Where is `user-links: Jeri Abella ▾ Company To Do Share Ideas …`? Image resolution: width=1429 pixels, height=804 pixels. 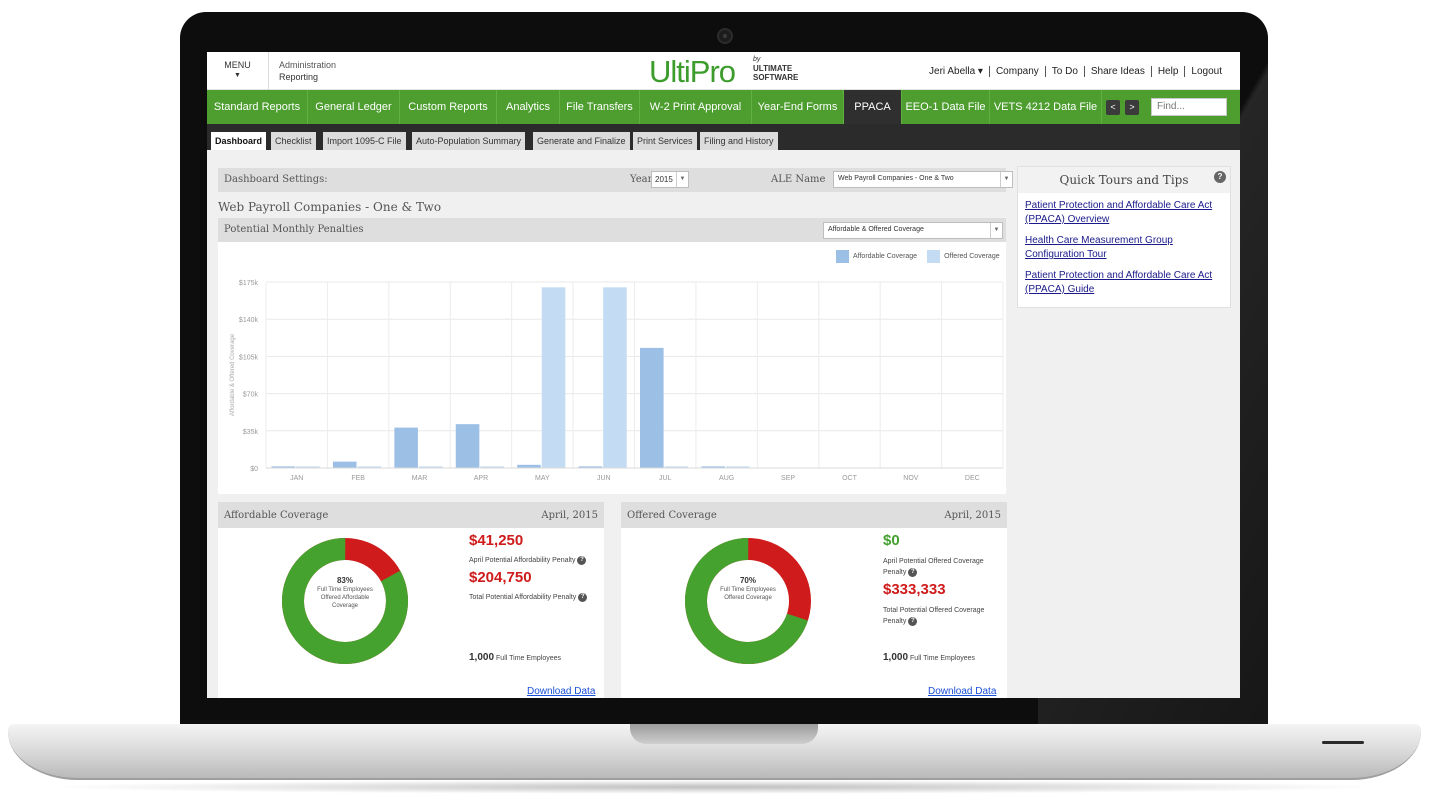
user-links: Jeri Abella ▾ Company To Do Share Ideas … is located at coordinates (1075, 71).